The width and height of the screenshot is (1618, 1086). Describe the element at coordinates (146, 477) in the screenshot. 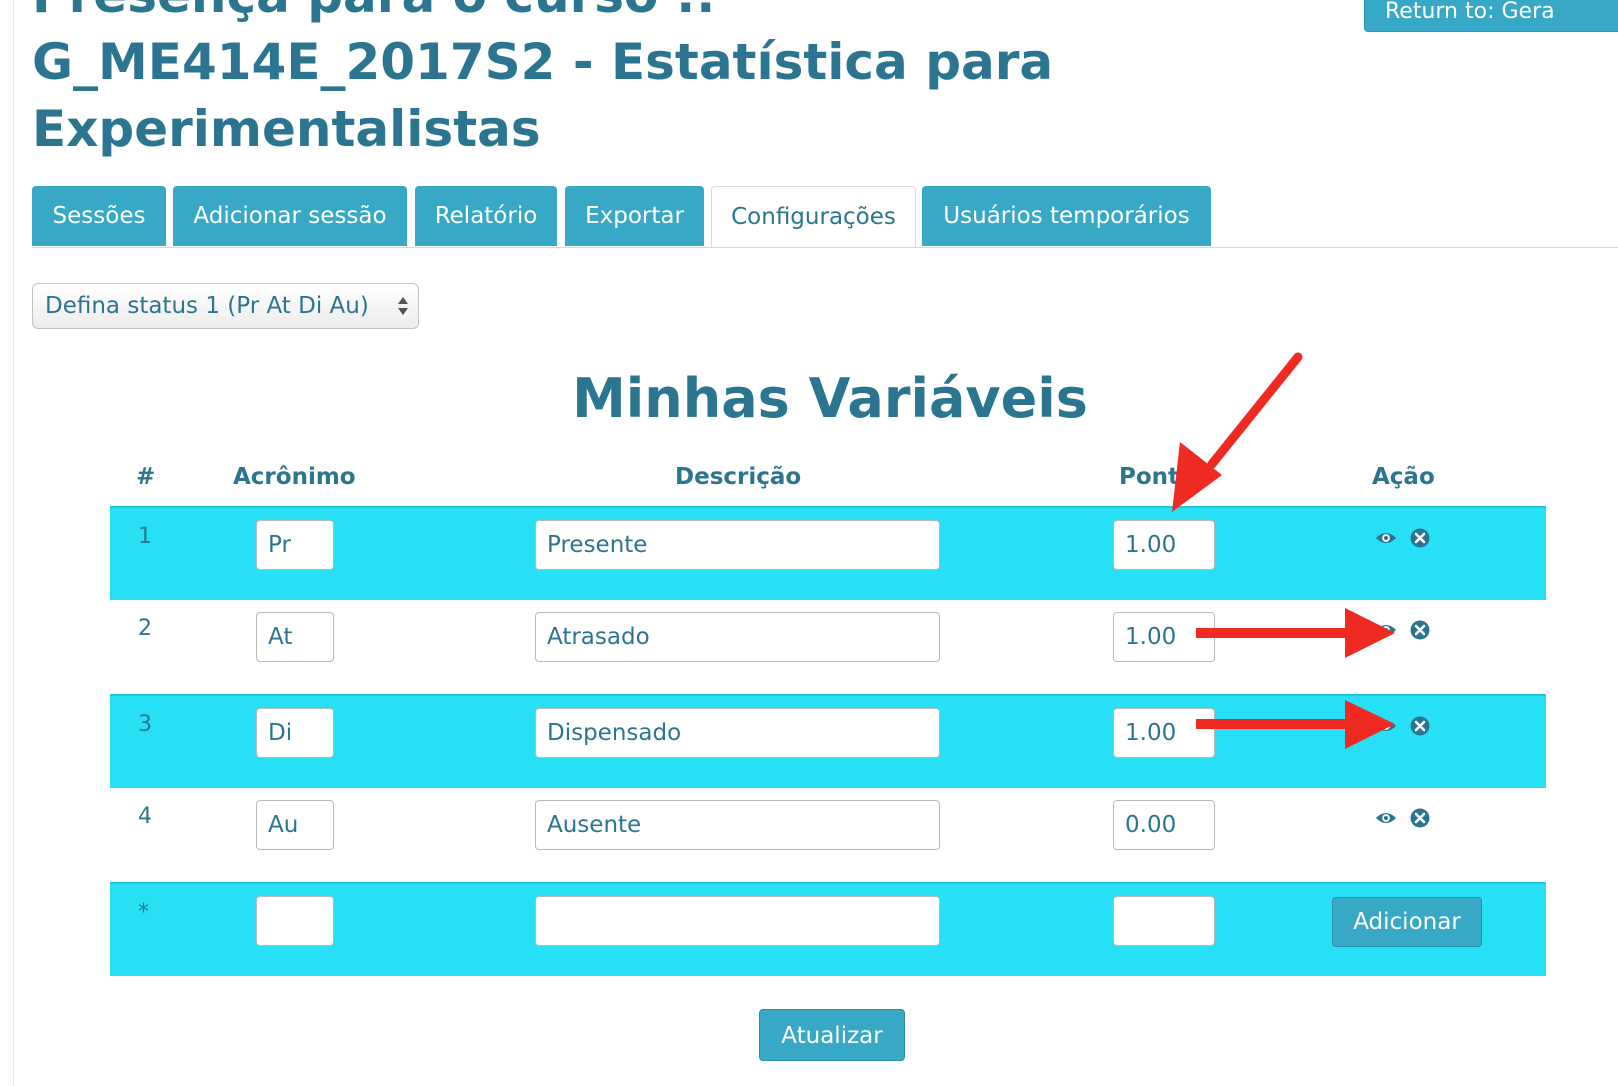

I see `column-header-number: #` at that location.